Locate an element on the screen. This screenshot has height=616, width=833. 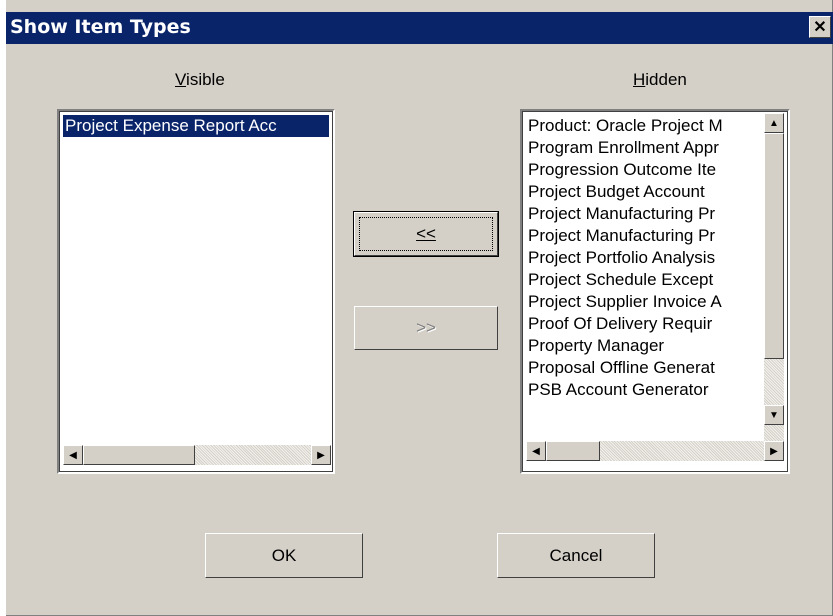
visible-scroll-right-button: ▶ is located at coordinates (321, 455).